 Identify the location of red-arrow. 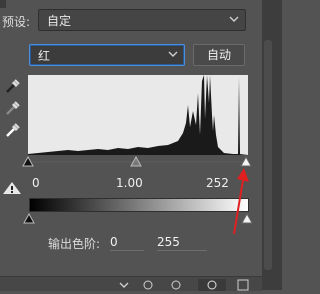
(241, 201).